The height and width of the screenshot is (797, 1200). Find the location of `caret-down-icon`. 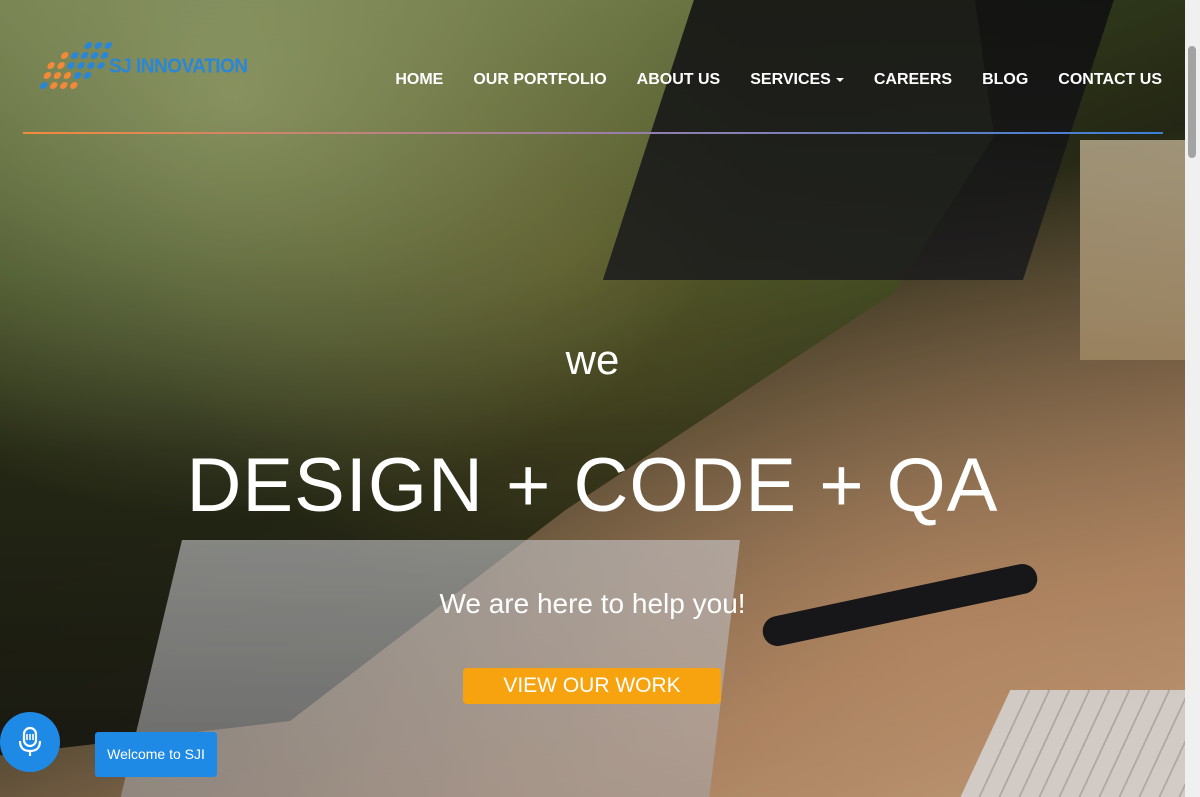

caret-down-icon is located at coordinates (839, 79).